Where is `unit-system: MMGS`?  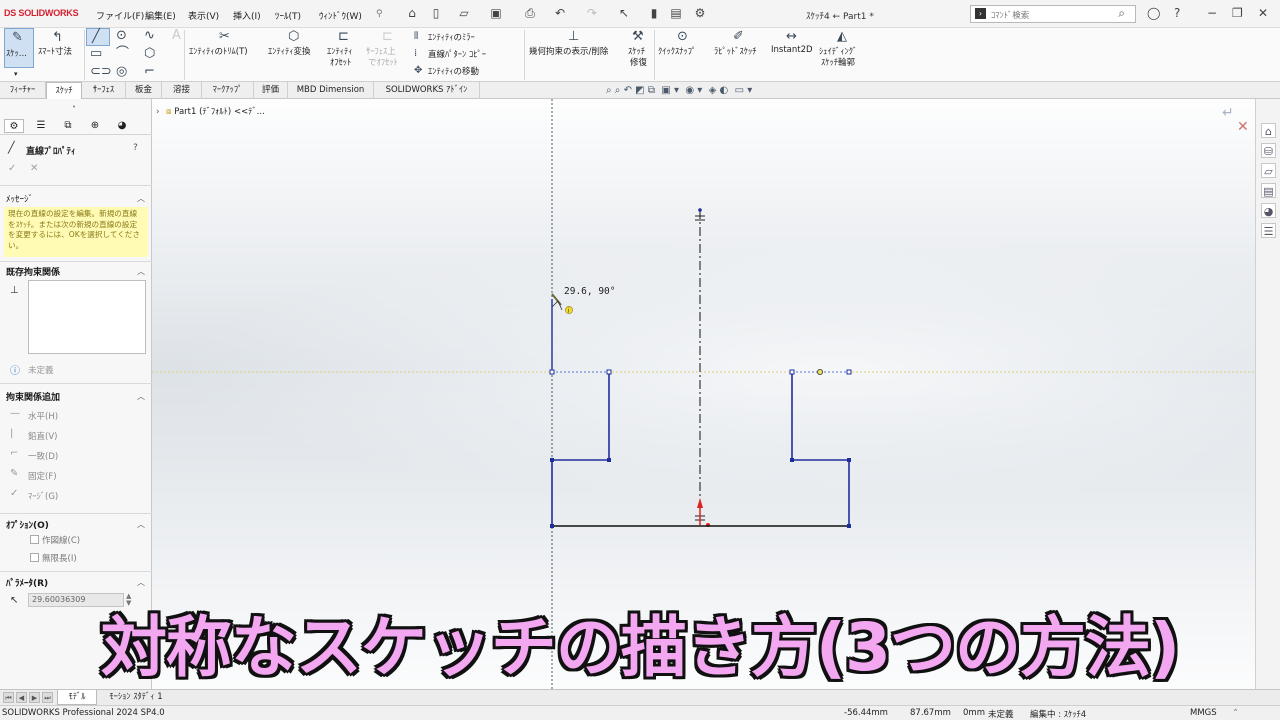 unit-system: MMGS is located at coordinates (1203, 713).